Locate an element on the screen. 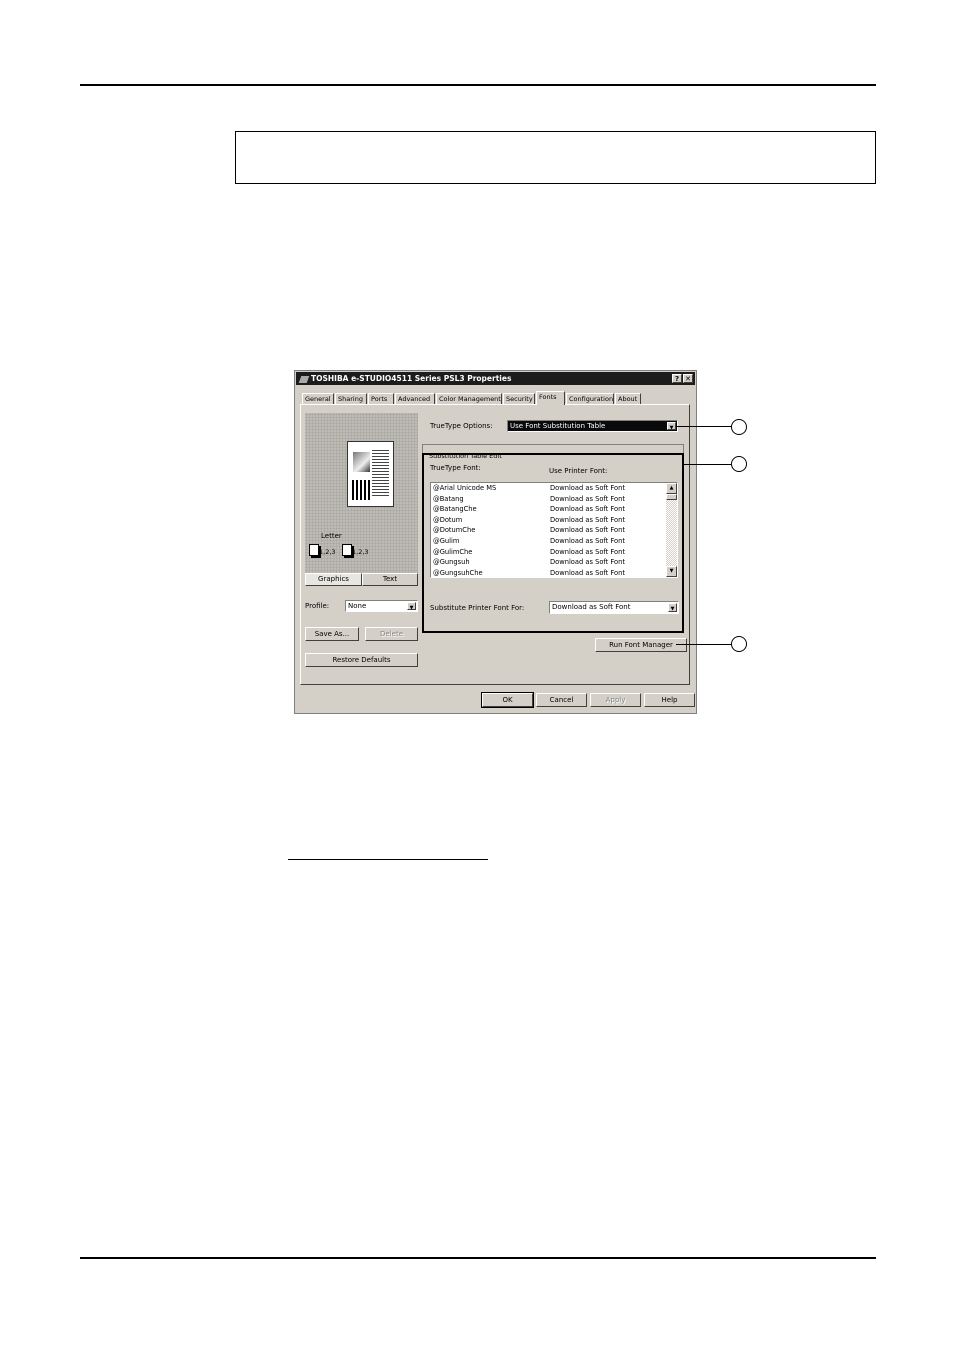 This screenshot has width=954, height=1348. ok-button: OK is located at coordinates (507, 700).